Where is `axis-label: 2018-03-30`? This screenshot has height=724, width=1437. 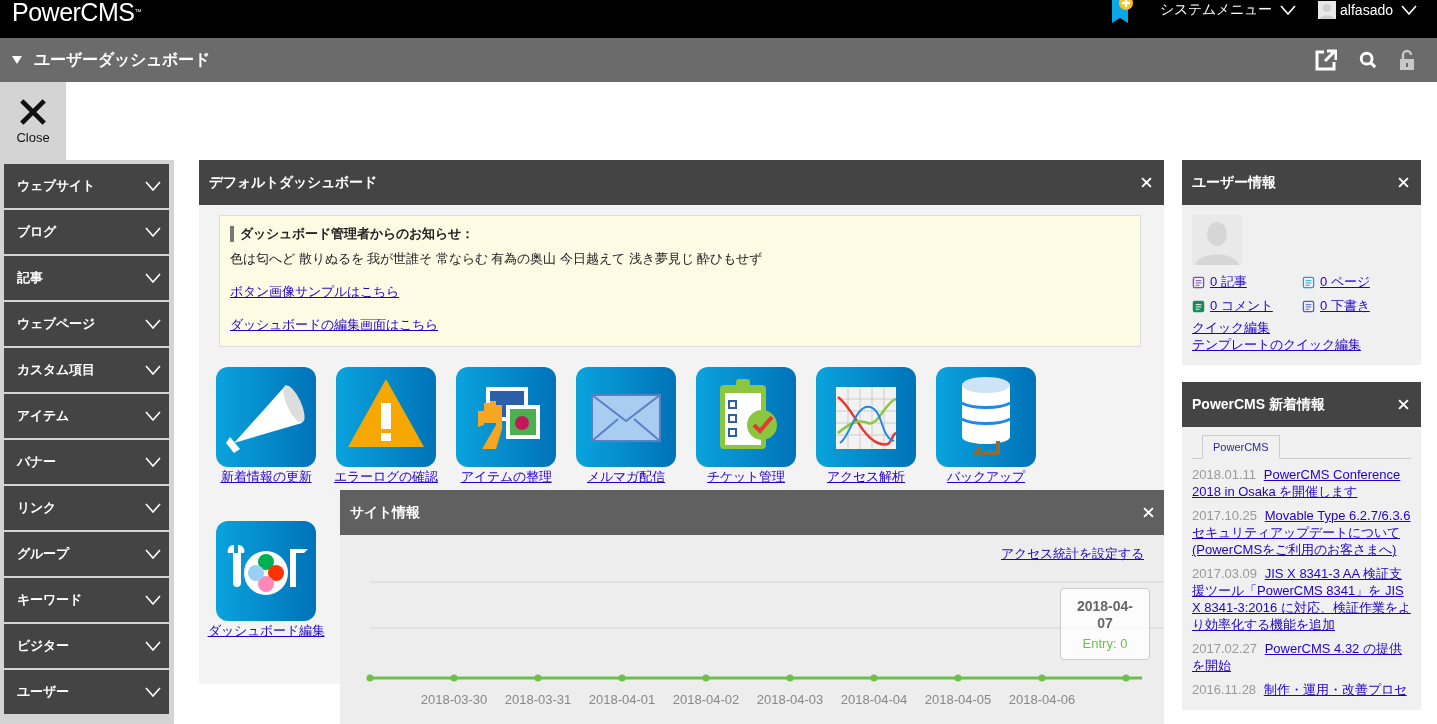 axis-label: 2018-03-30 is located at coordinates (454, 699).